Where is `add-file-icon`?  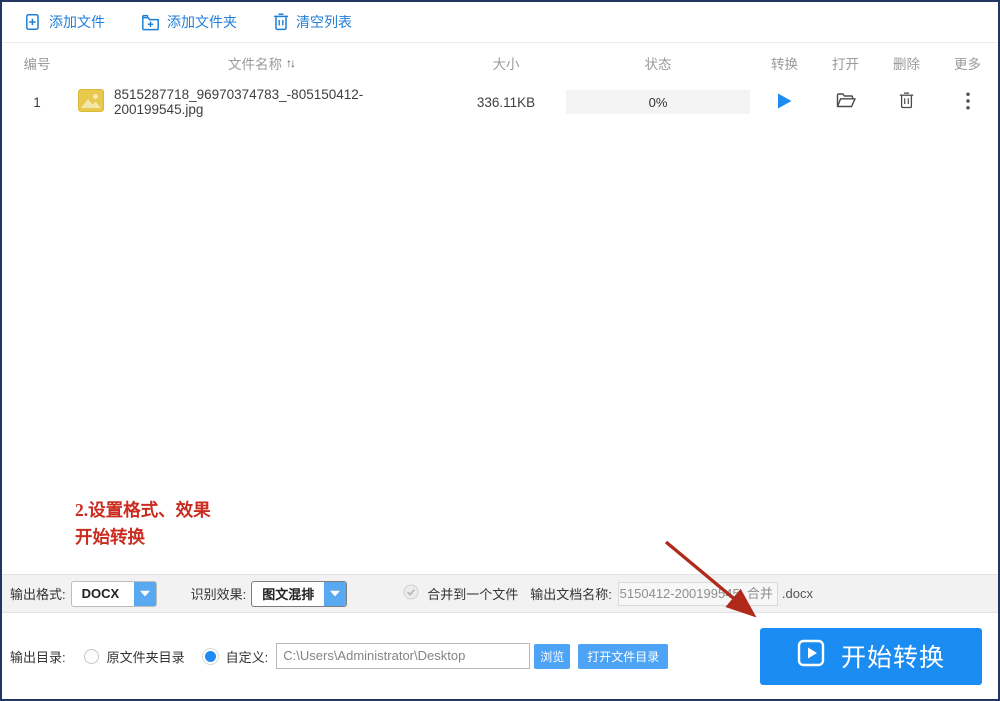
add-file-icon is located at coordinates (33, 22).